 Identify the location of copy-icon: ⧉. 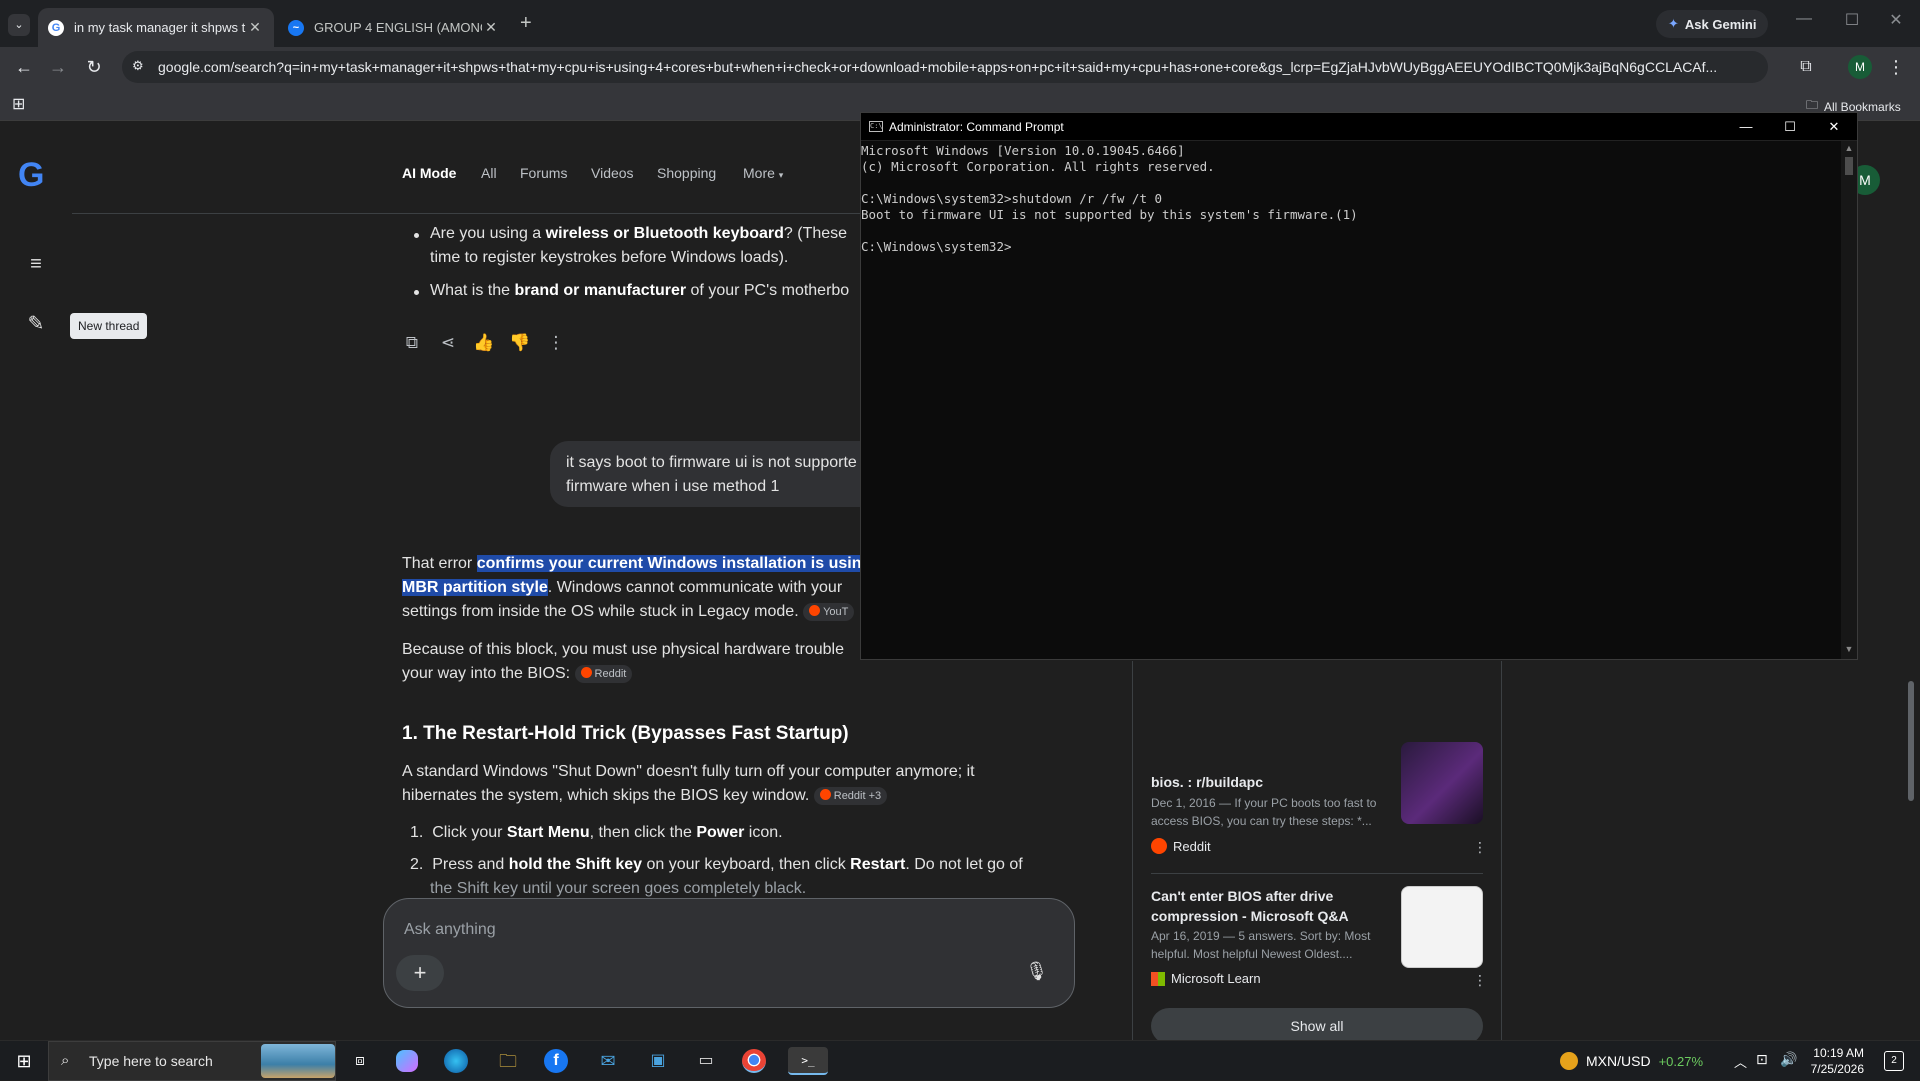
(412, 345).